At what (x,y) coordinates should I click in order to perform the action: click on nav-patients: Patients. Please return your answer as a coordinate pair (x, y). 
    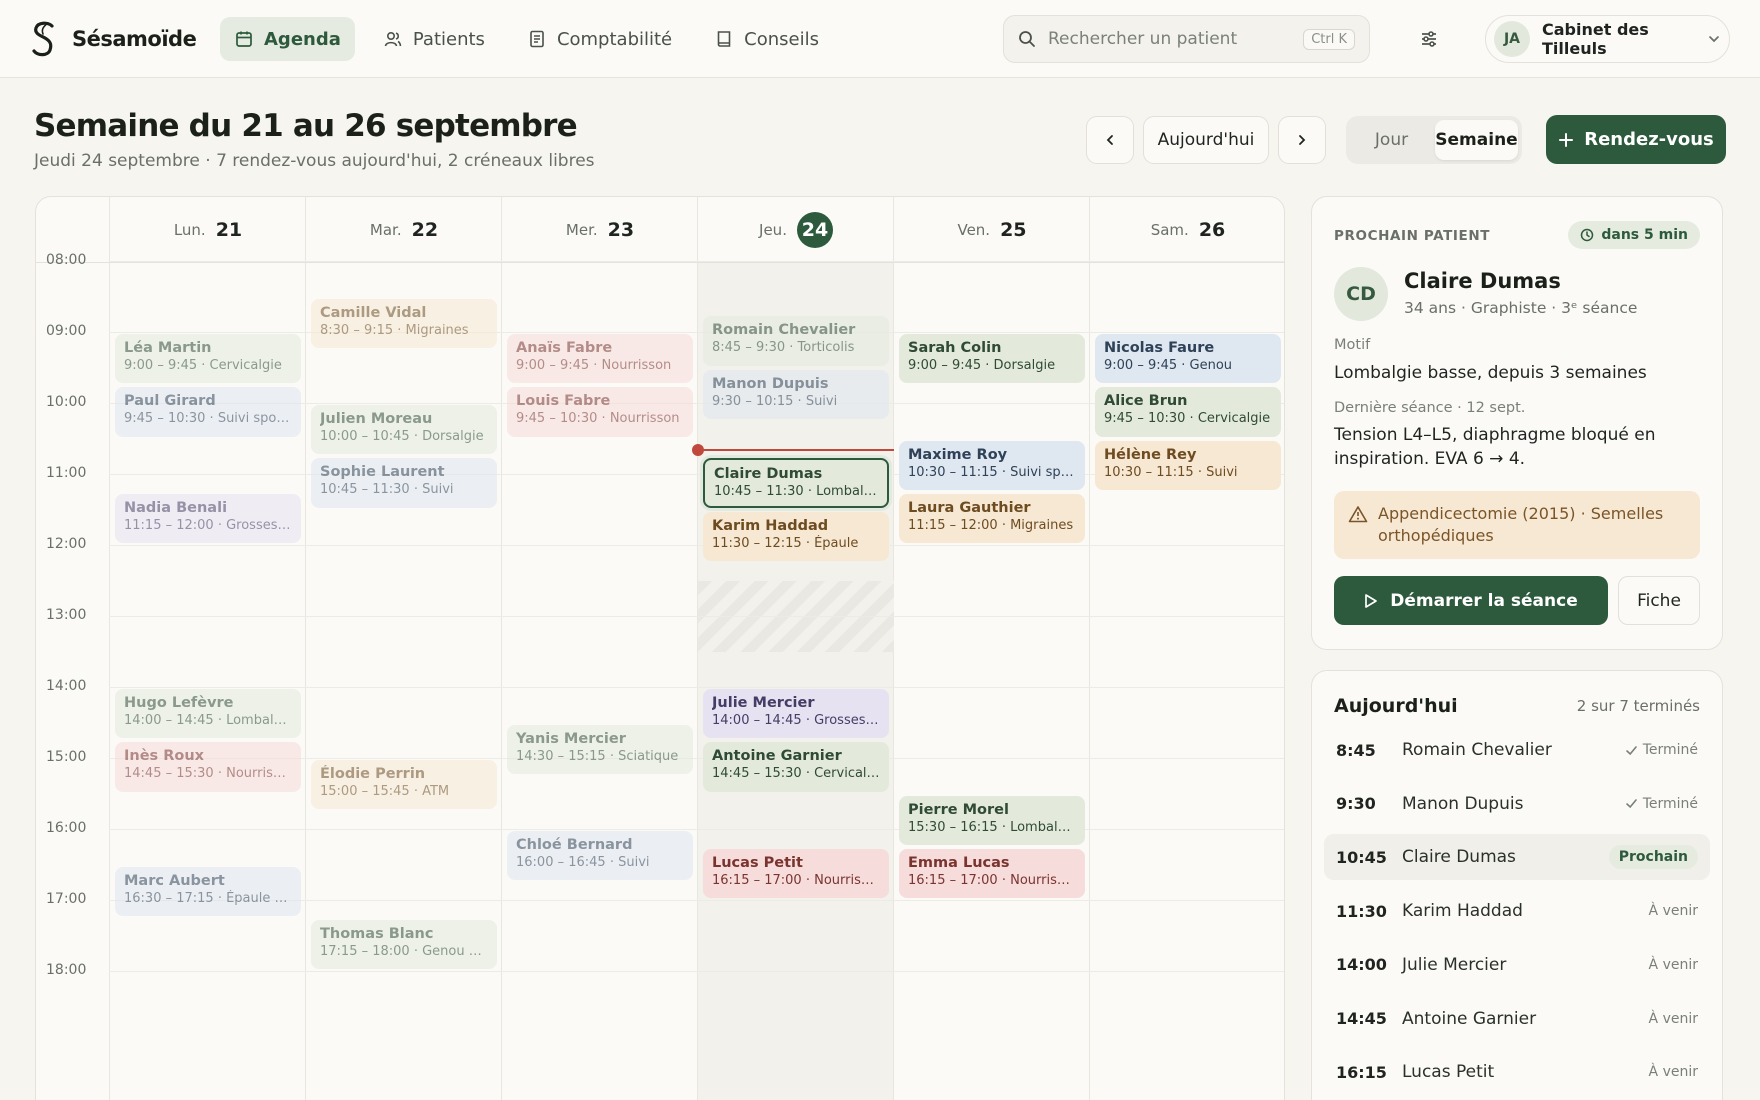
    Looking at the image, I should click on (434, 39).